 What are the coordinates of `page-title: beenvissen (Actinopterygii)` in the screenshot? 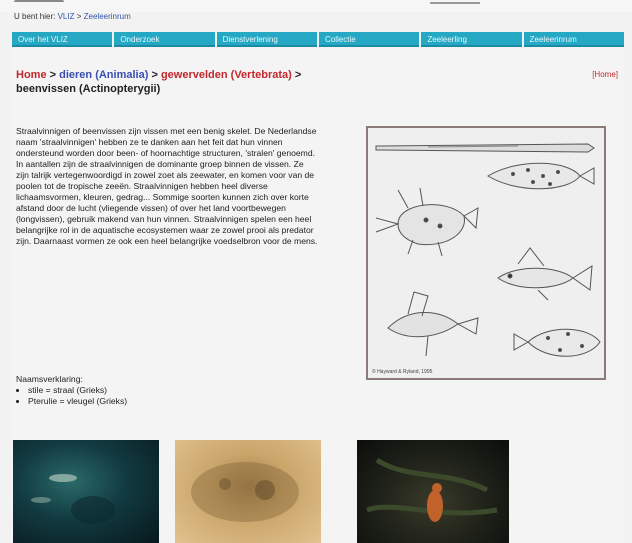 It's located at (88, 89).